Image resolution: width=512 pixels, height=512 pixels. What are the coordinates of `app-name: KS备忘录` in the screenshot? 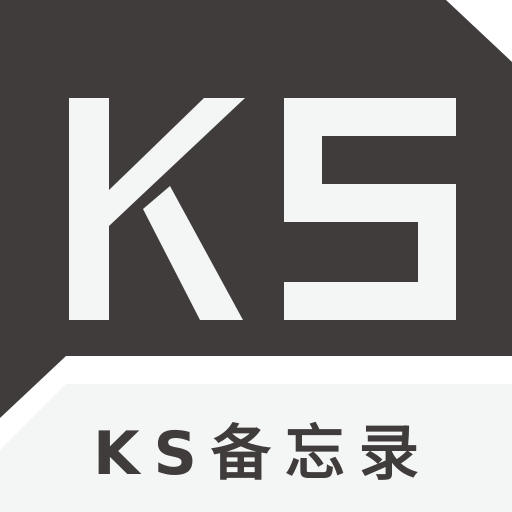 It's located at (263, 453).